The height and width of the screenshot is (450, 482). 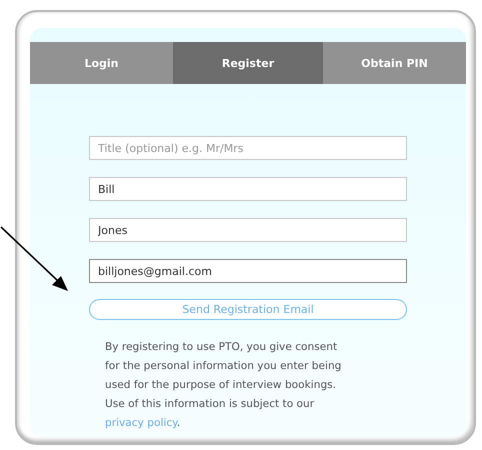 What do you see at coordinates (248, 271) in the screenshot?
I see `input-field: billjones@gmail.com` at bounding box center [248, 271].